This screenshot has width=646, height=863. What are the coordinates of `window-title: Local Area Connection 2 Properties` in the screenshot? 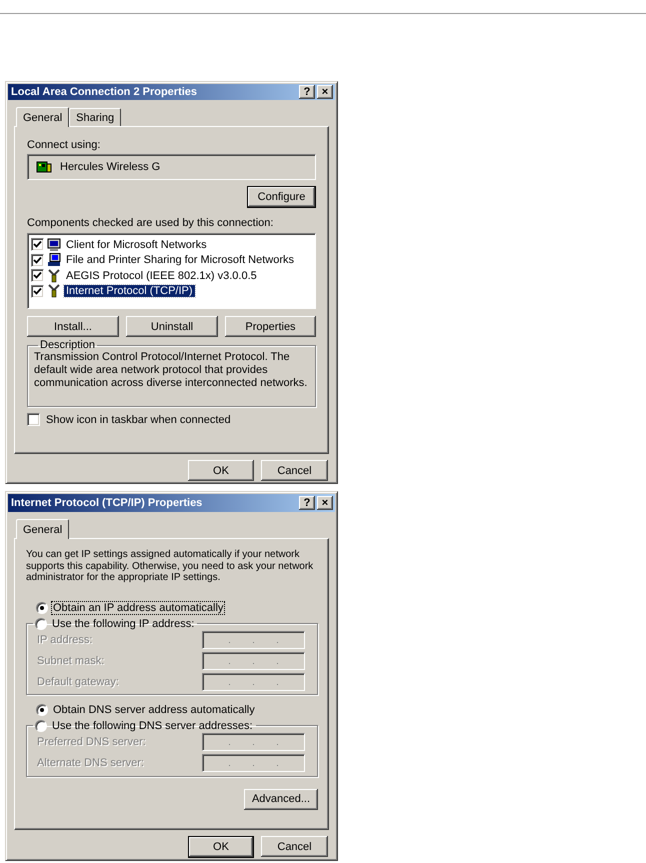 It's located at (104, 92).